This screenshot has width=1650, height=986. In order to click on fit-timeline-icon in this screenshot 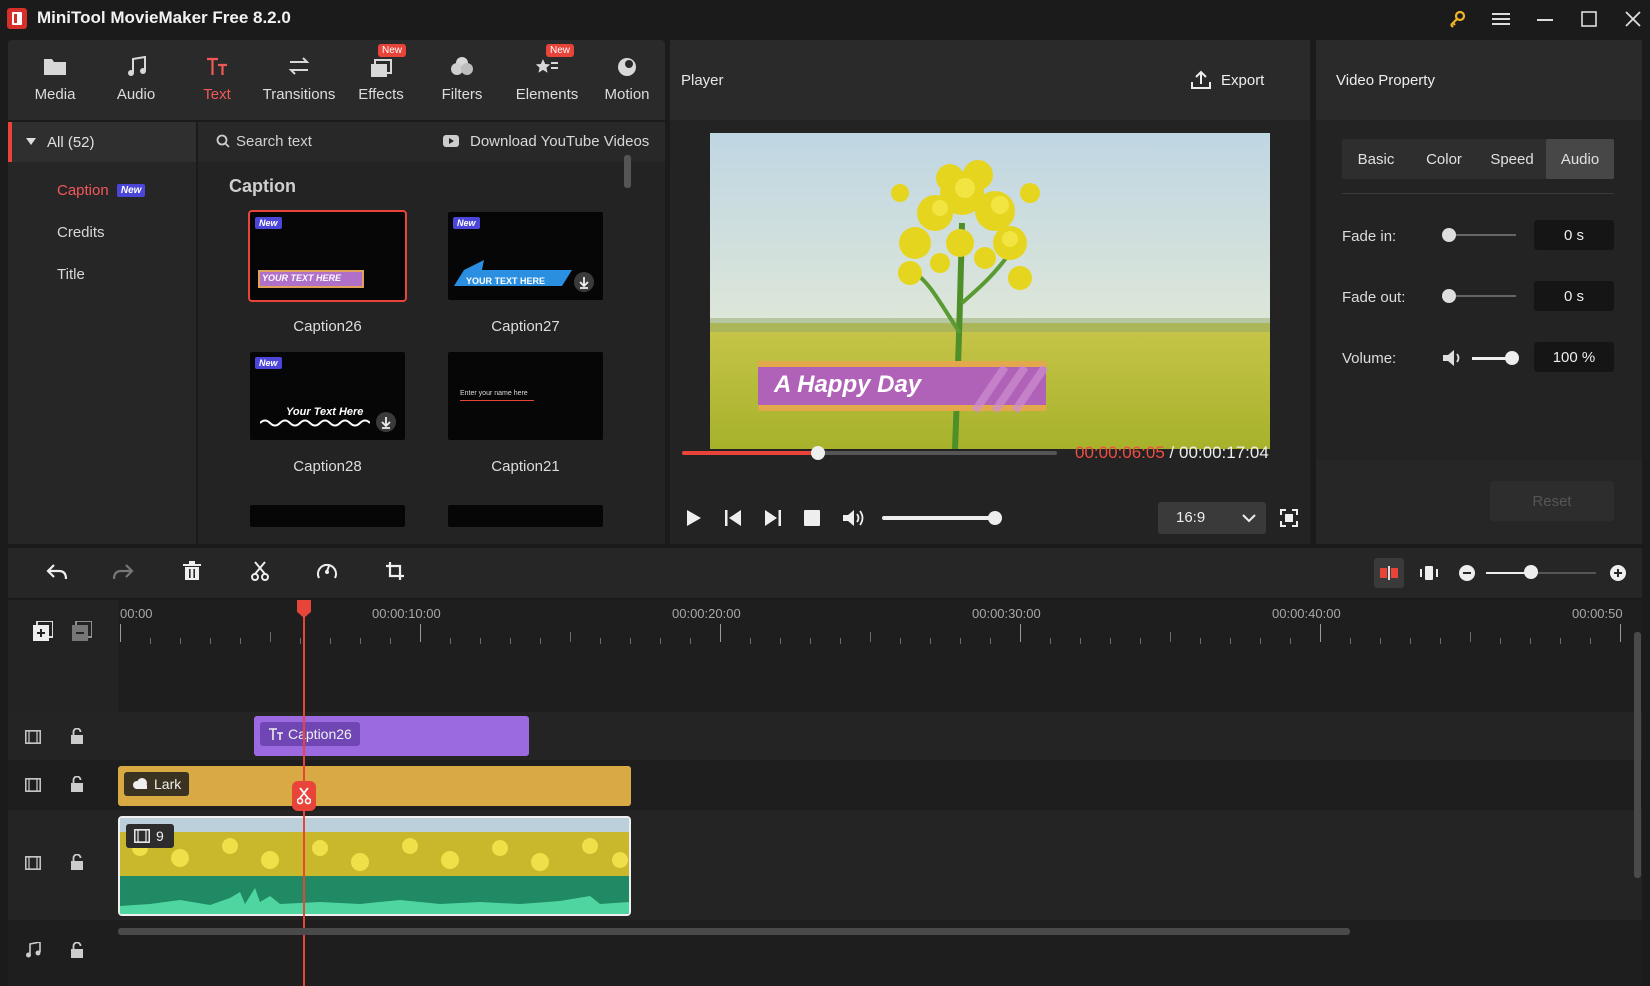, I will do `click(1429, 573)`.